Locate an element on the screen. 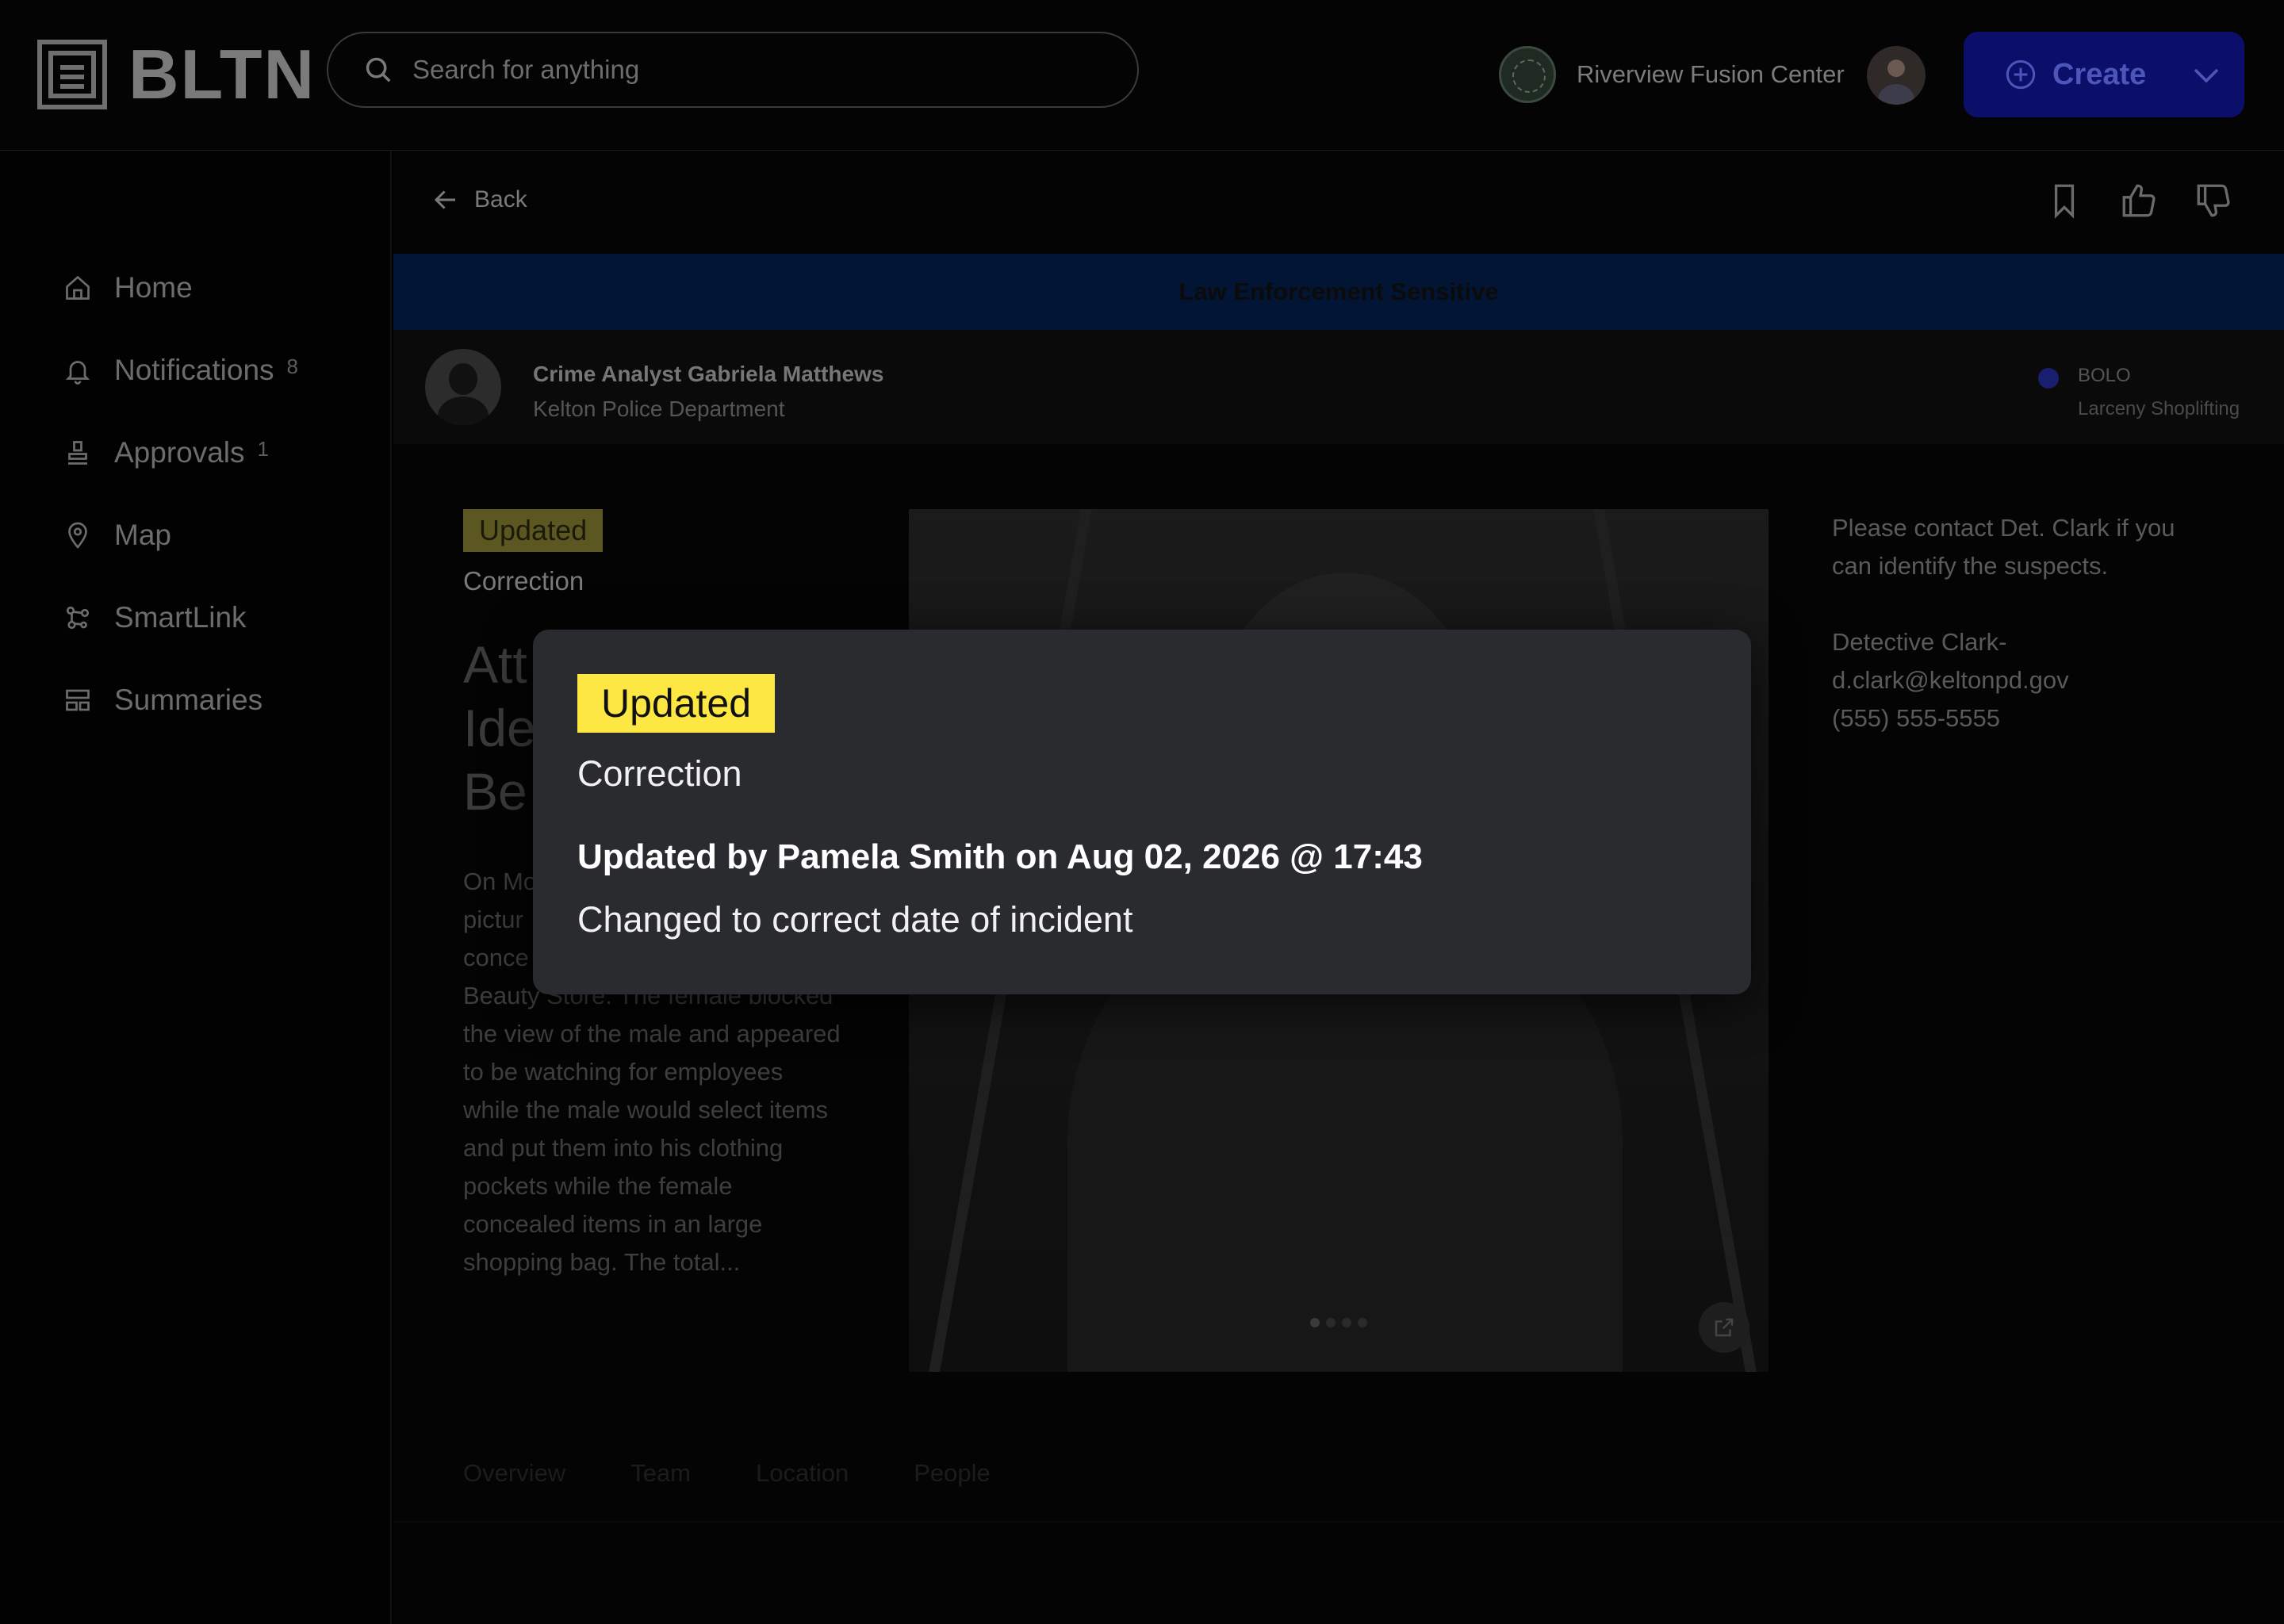 Image resolution: width=2284 pixels, height=1624 pixels. tab-overview: Overview is located at coordinates (514, 1473).